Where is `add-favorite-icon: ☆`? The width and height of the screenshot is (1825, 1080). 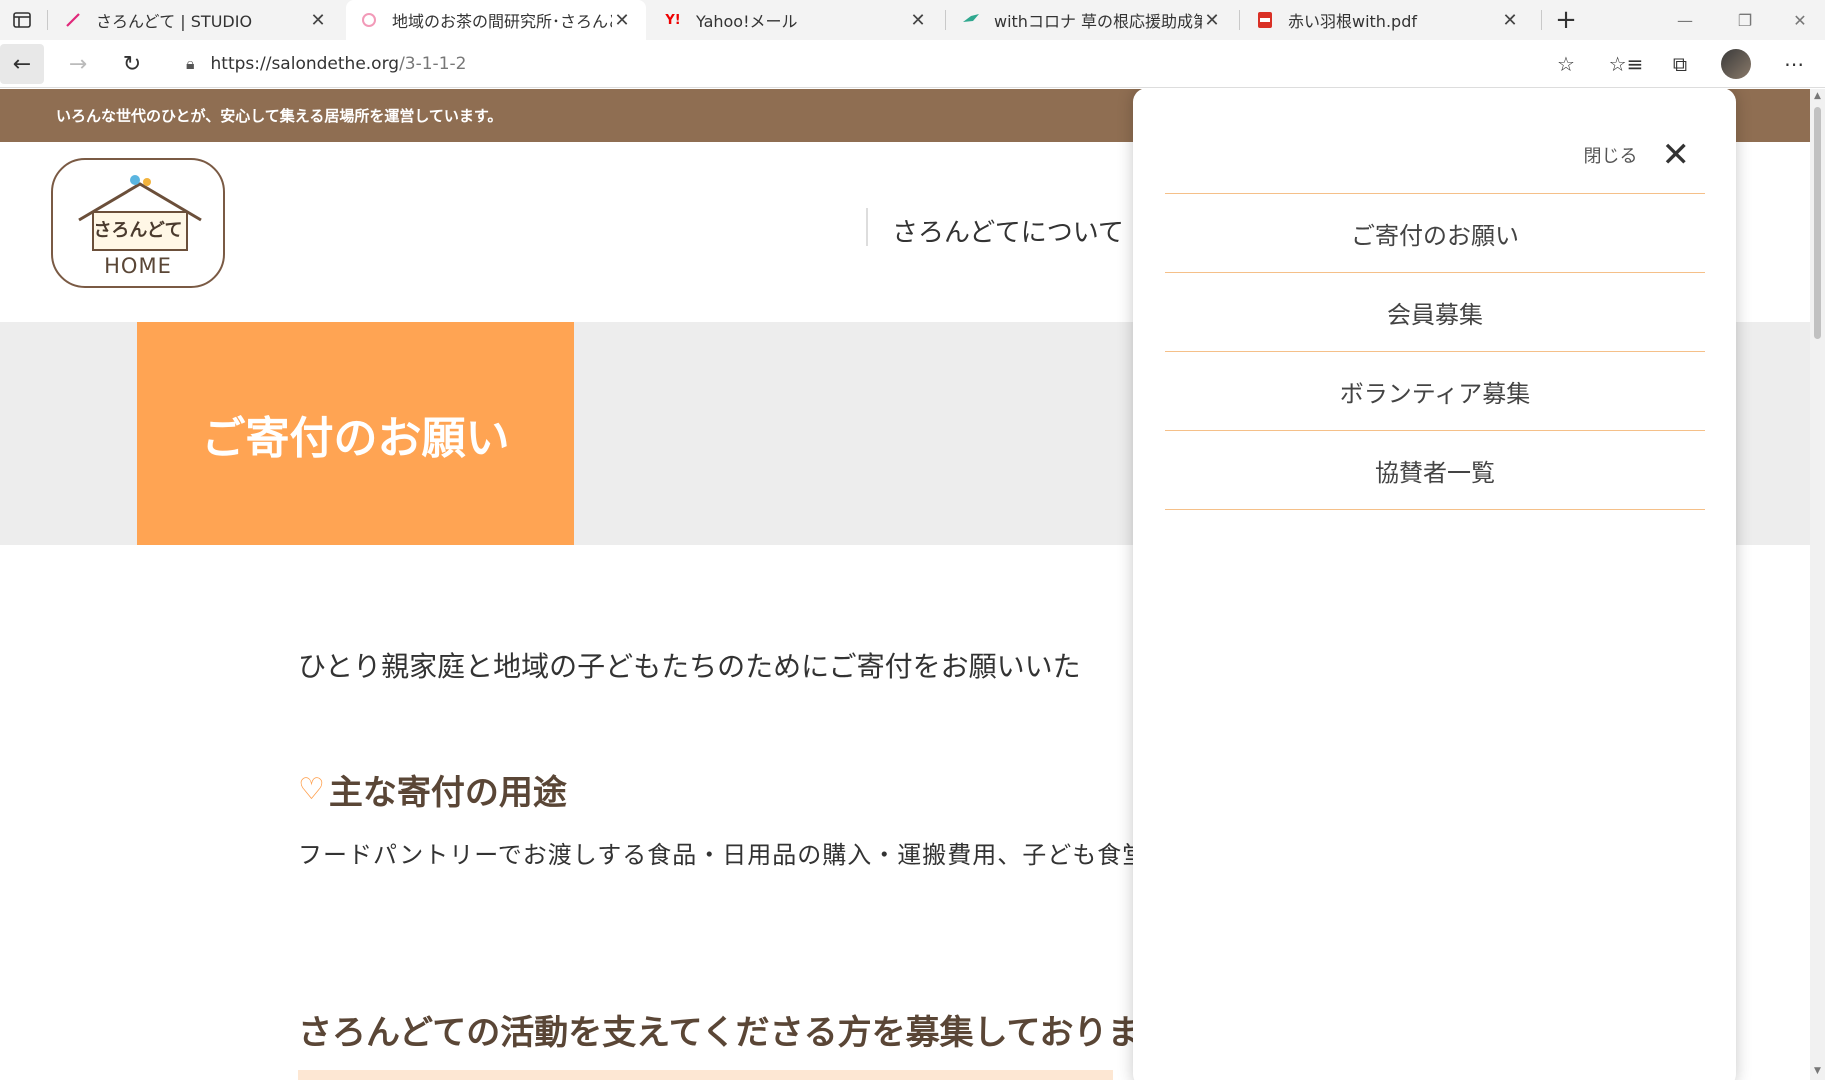
add-favorite-icon: ☆ is located at coordinates (1566, 64).